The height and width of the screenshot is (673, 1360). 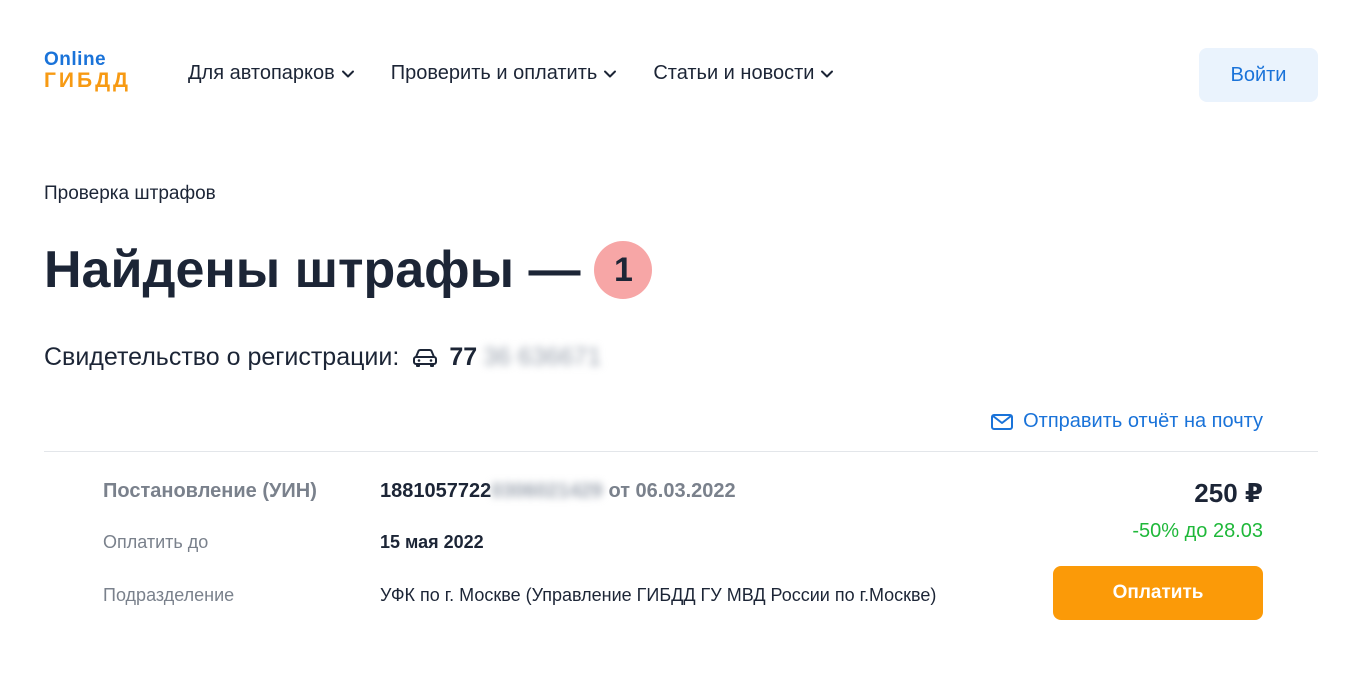 I want to click on send-report-label: Отправить отчёт на почту, so click(x=1143, y=421).